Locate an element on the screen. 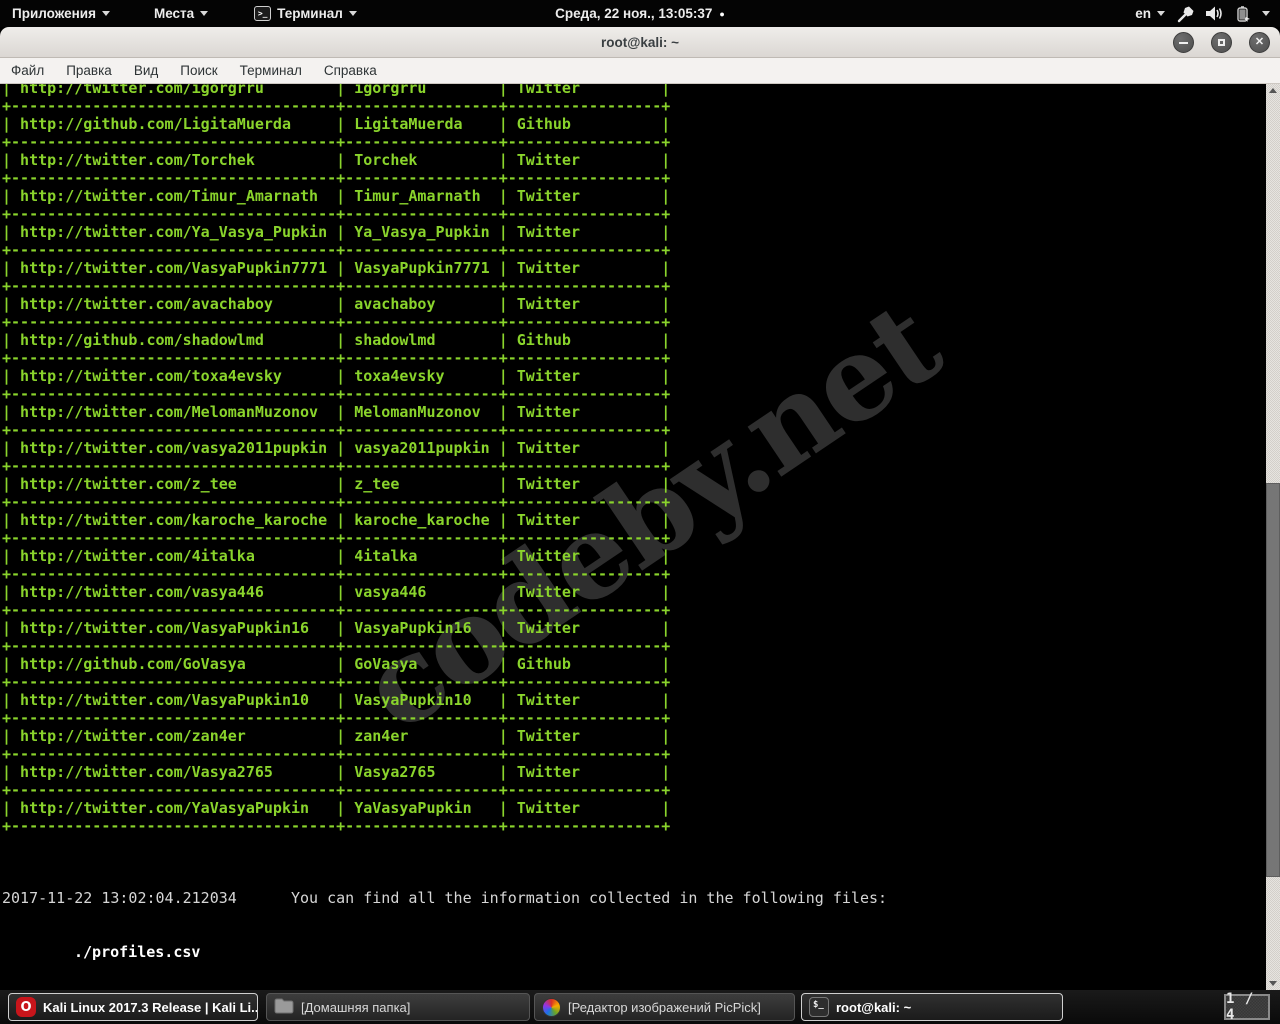  battery-icon is located at coordinates (1243, 14).